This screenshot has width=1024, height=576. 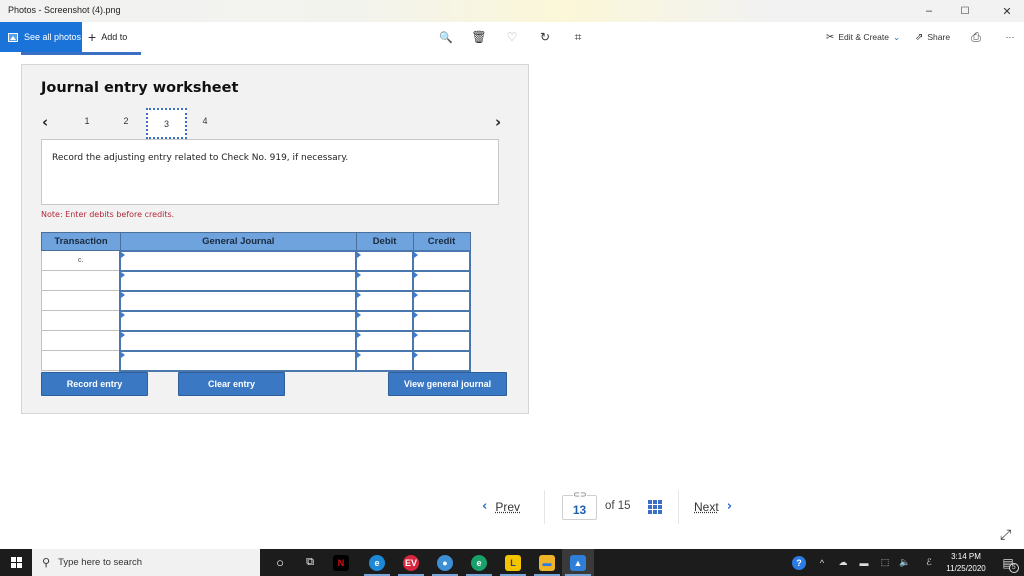 What do you see at coordinates (87, 121) in the screenshot?
I see `pager-page-1: 1` at bounding box center [87, 121].